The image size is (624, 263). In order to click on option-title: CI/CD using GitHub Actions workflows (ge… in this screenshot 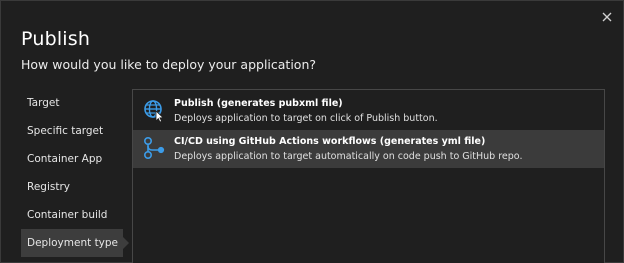, I will do `click(330, 141)`.